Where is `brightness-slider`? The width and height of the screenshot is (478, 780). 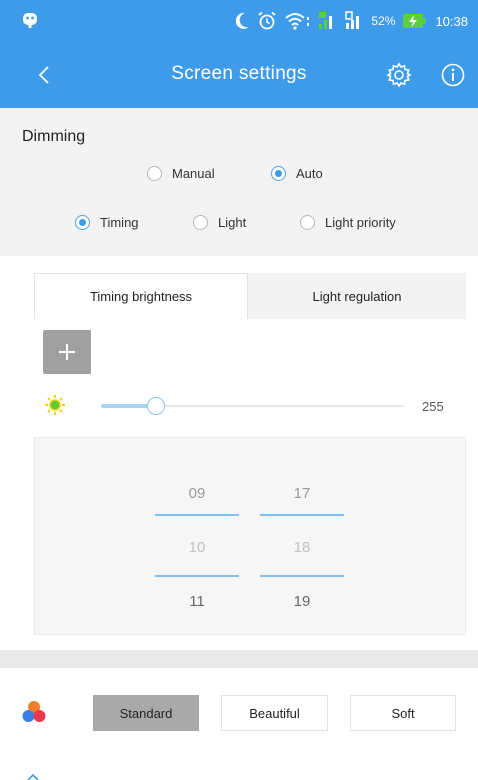 brightness-slider is located at coordinates (252, 406).